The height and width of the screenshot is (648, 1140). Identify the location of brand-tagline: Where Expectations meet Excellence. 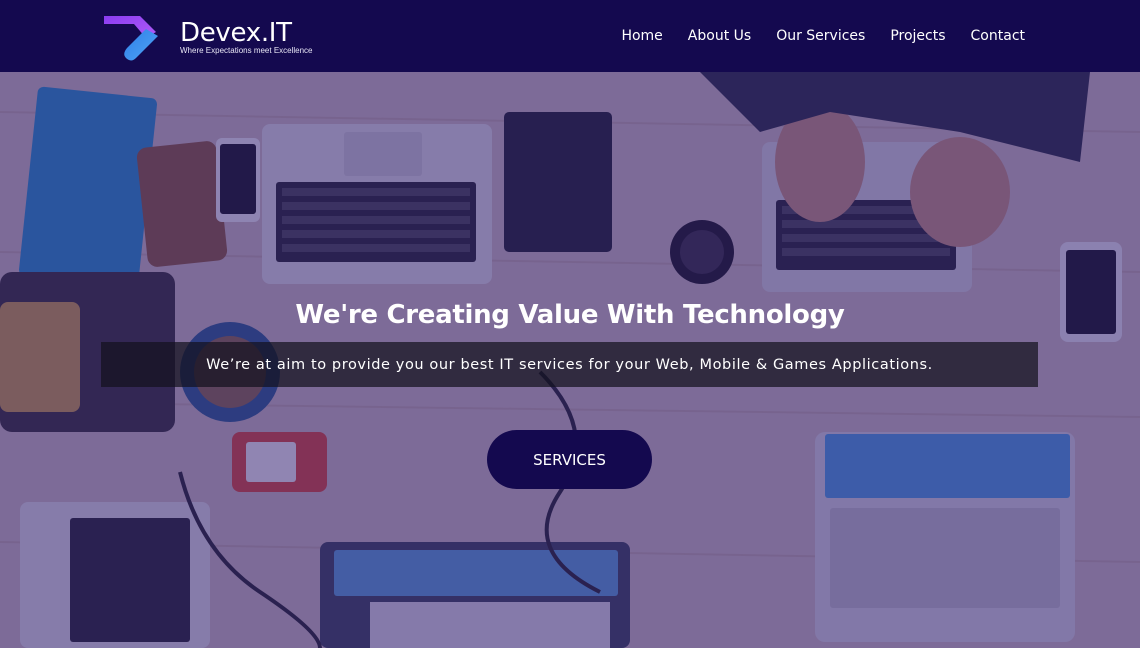
(246, 50).